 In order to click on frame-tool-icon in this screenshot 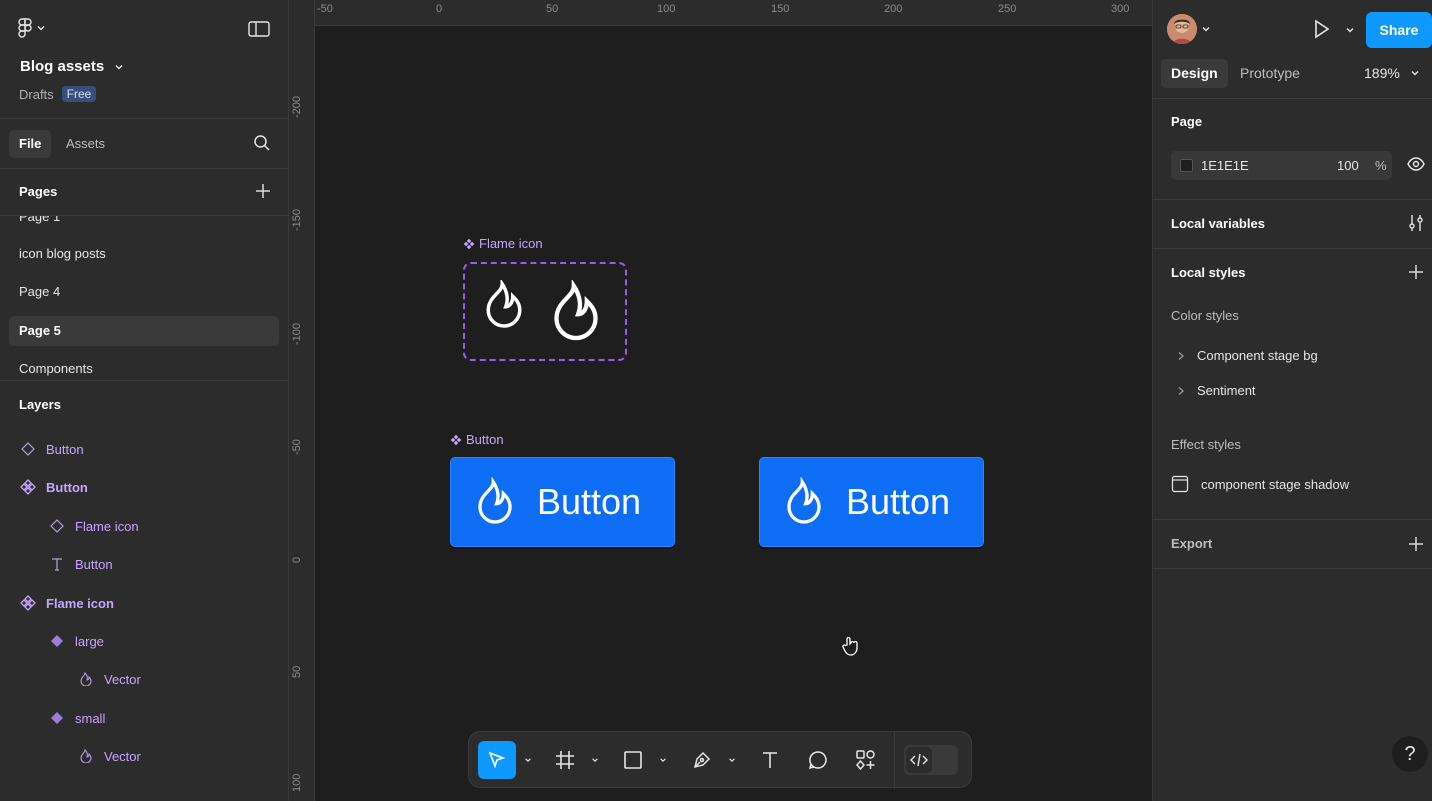, I will do `click(565, 760)`.